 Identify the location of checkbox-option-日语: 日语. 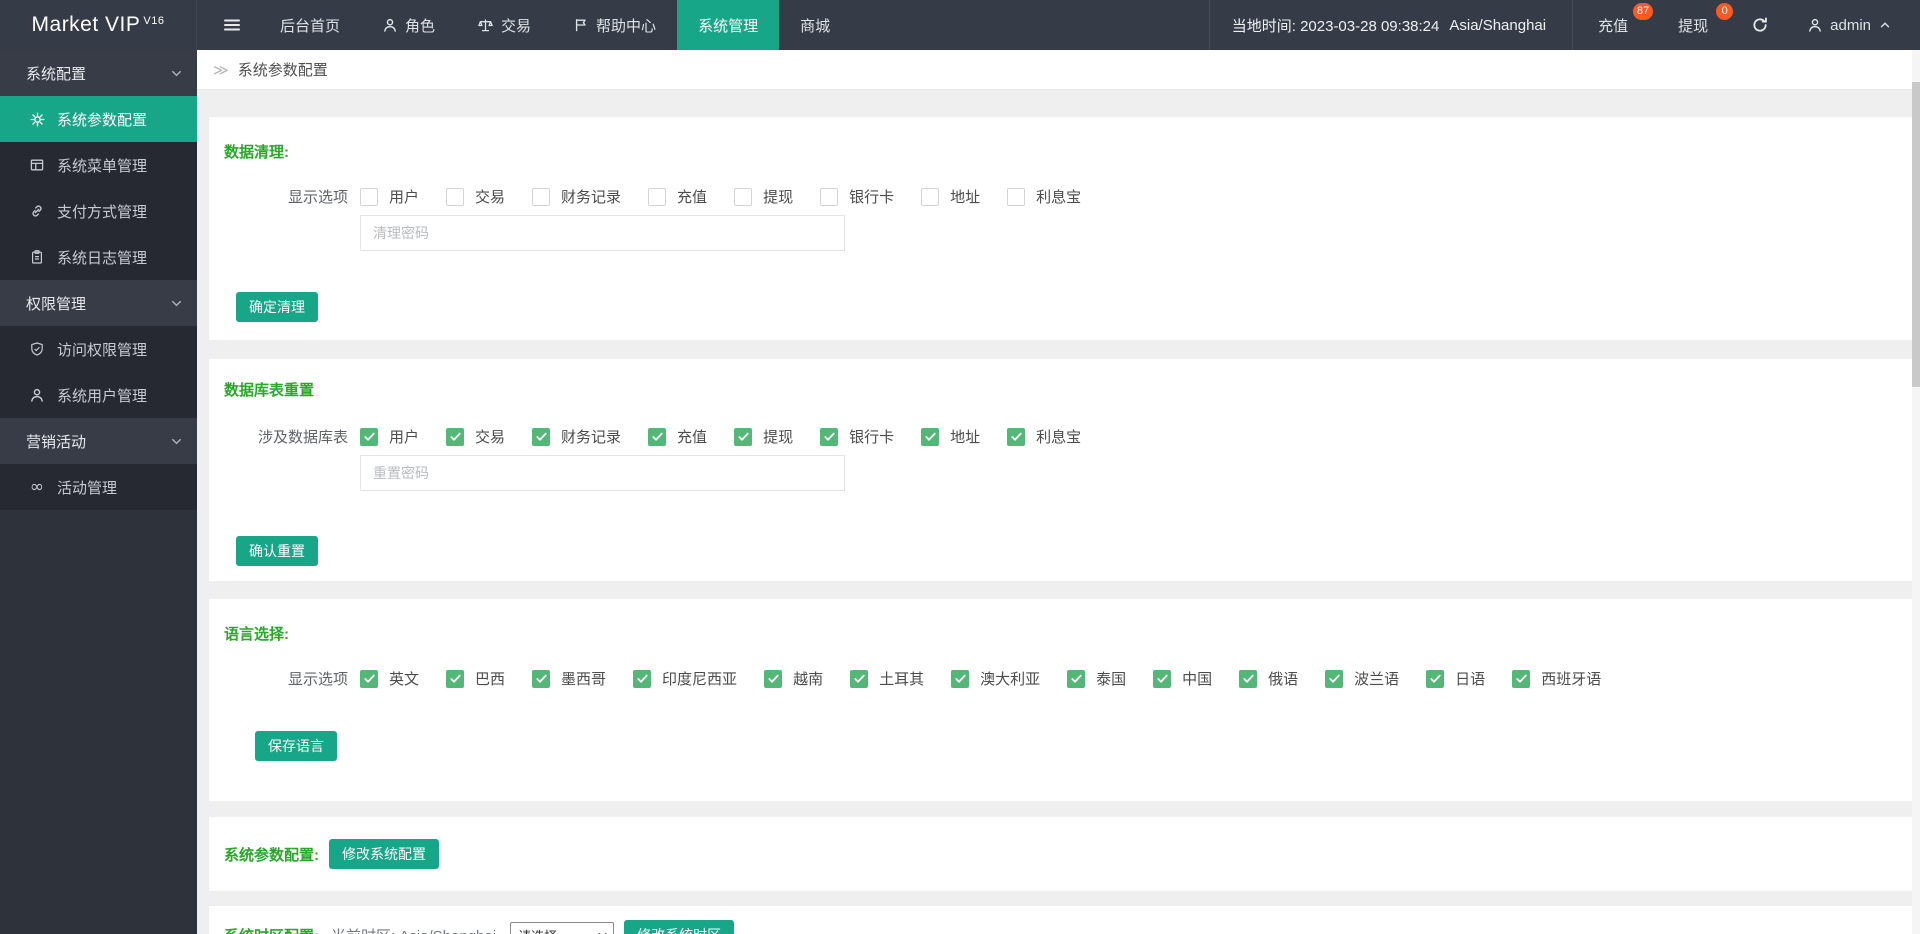
(1455, 678).